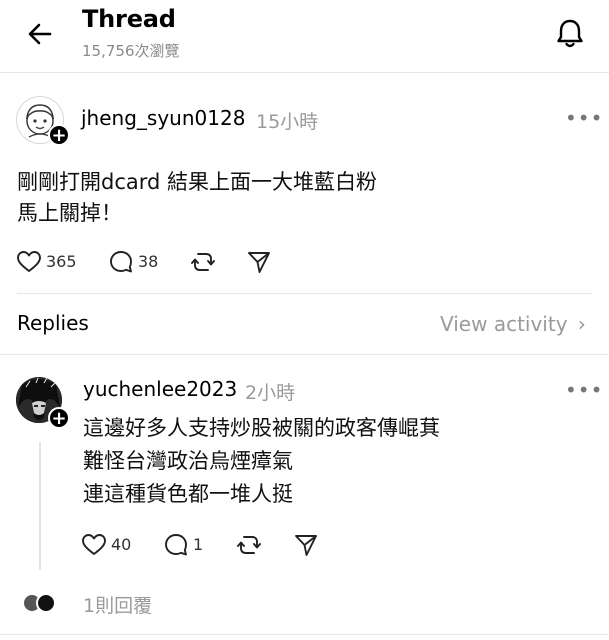  What do you see at coordinates (148, 261) in the screenshot?
I see `comment-count: 38` at bounding box center [148, 261].